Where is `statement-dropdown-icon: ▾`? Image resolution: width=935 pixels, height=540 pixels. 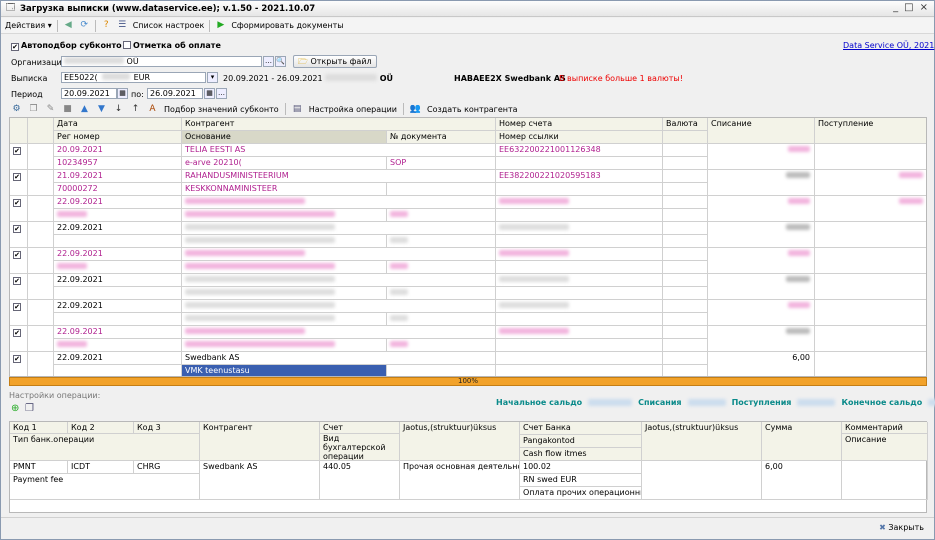 statement-dropdown-icon: ▾ is located at coordinates (212, 77).